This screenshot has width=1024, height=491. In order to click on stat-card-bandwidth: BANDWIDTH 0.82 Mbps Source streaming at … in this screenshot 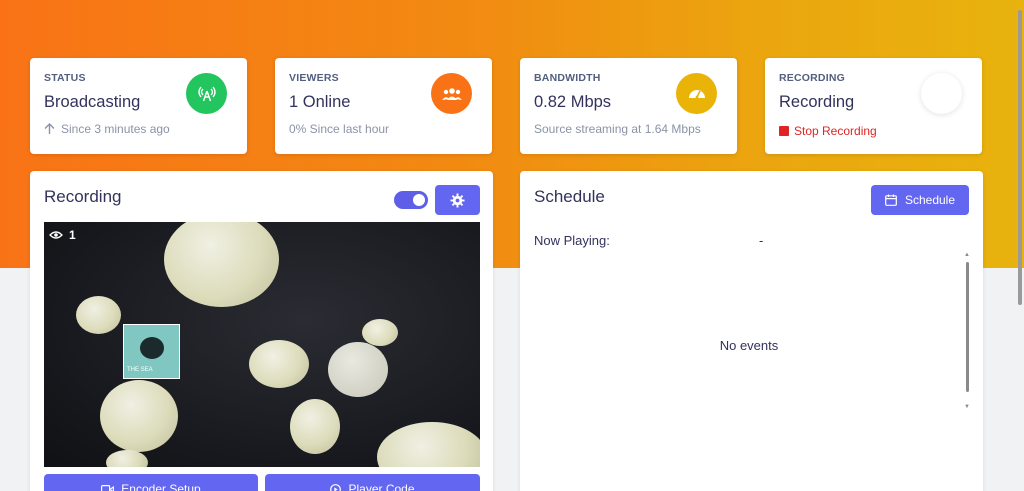, I will do `click(628, 106)`.